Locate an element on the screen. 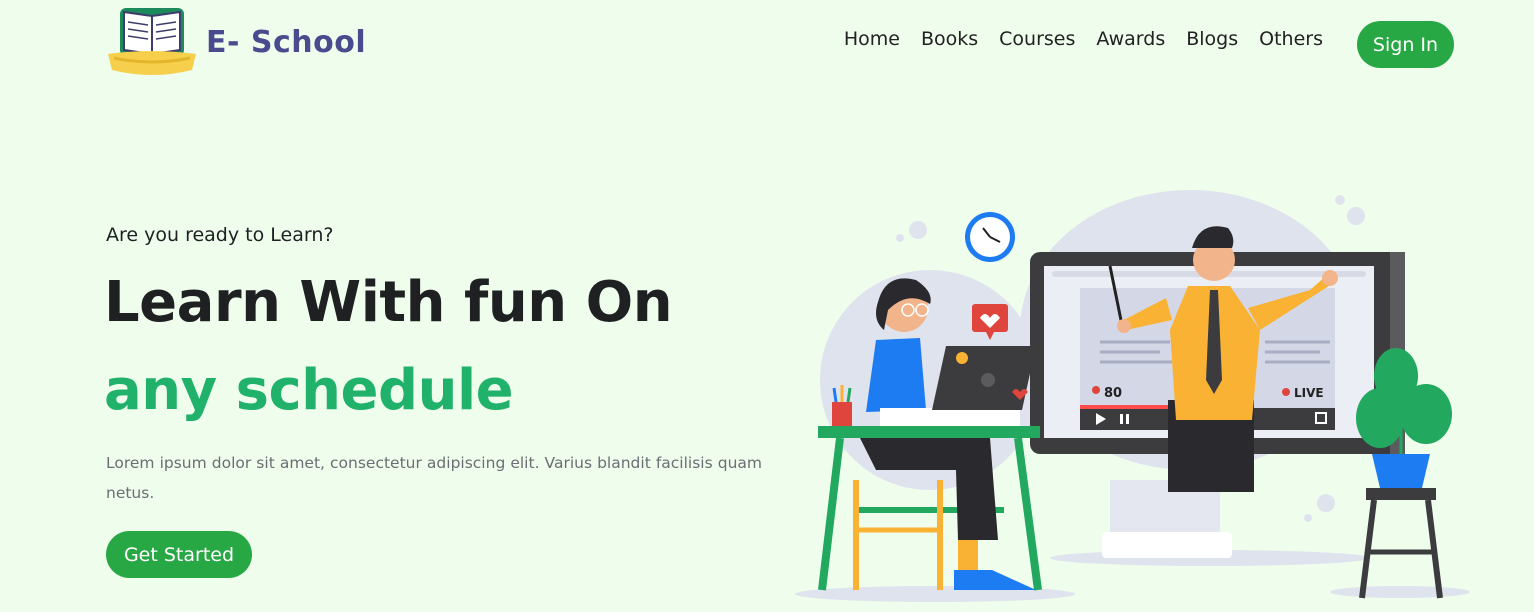  viewer-count: 80 is located at coordinates (1113, 393).